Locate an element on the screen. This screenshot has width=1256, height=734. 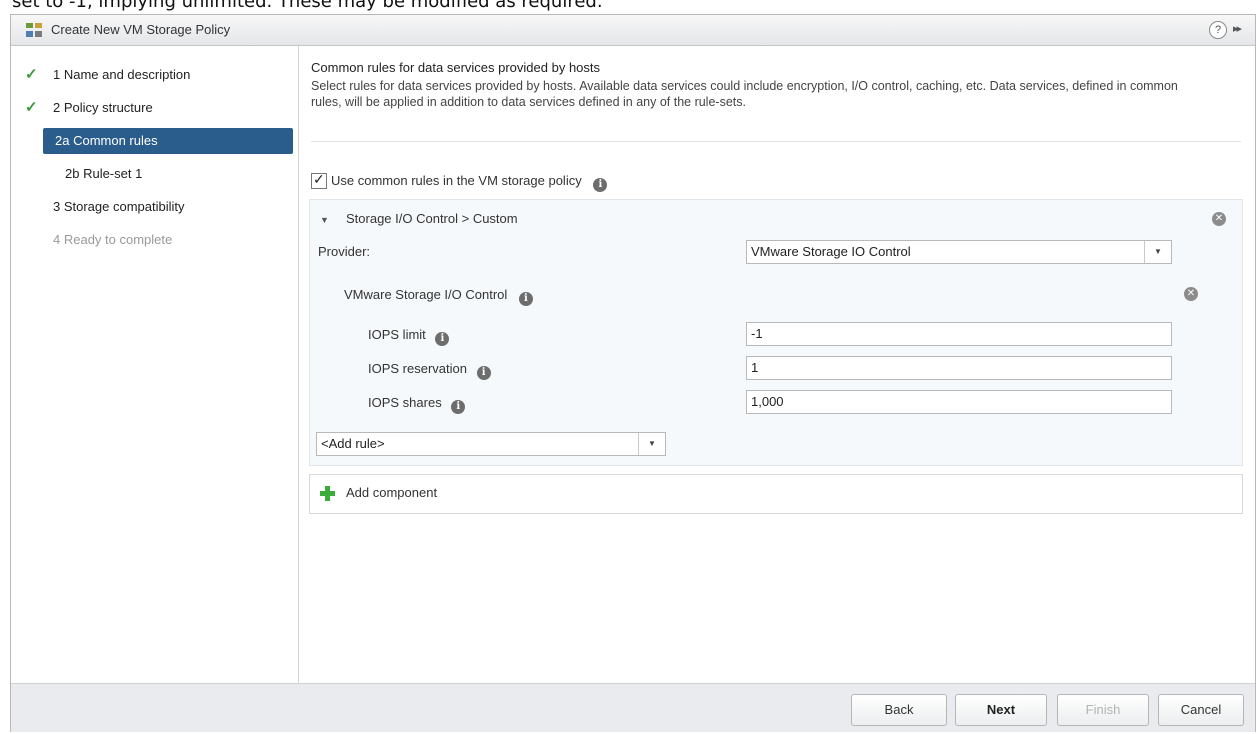
step-ready-to-complete: 4 Ready to complete is located at coordinates (154, 240).